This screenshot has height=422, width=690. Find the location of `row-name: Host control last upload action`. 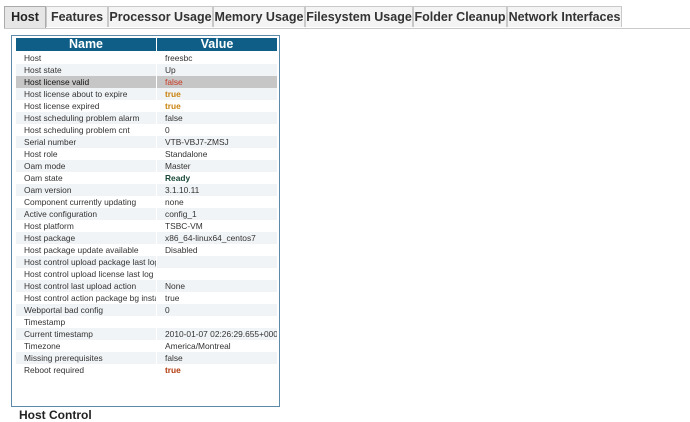

row-name: Host control last upload action is located at coordinates (86, 286).